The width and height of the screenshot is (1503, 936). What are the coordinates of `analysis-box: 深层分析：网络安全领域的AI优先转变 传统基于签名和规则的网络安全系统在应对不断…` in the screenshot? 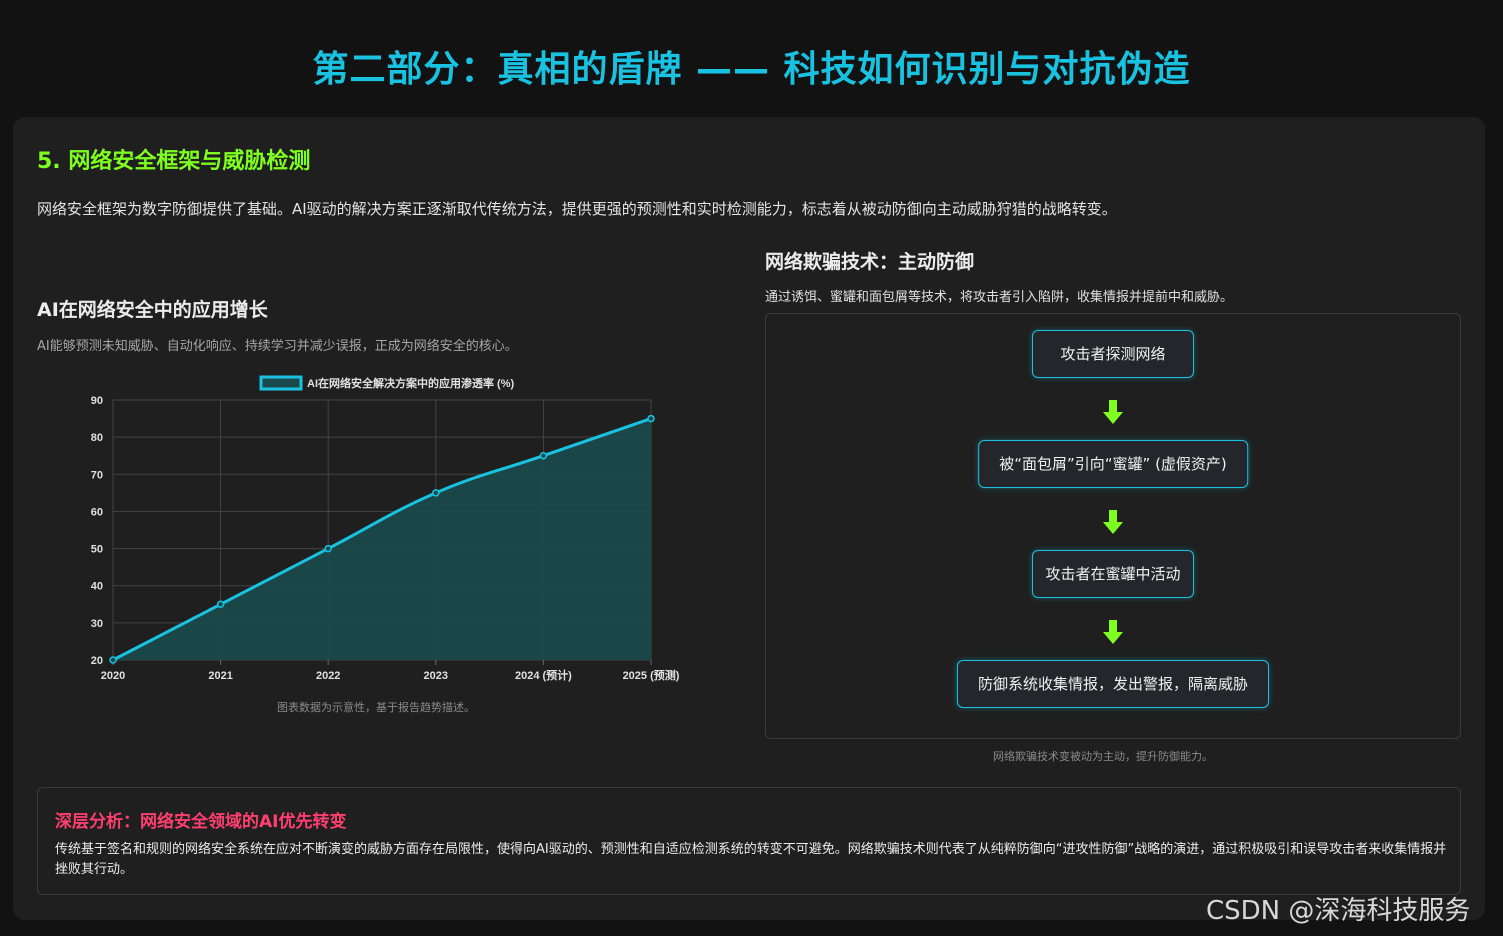 It's located at (749, 841).